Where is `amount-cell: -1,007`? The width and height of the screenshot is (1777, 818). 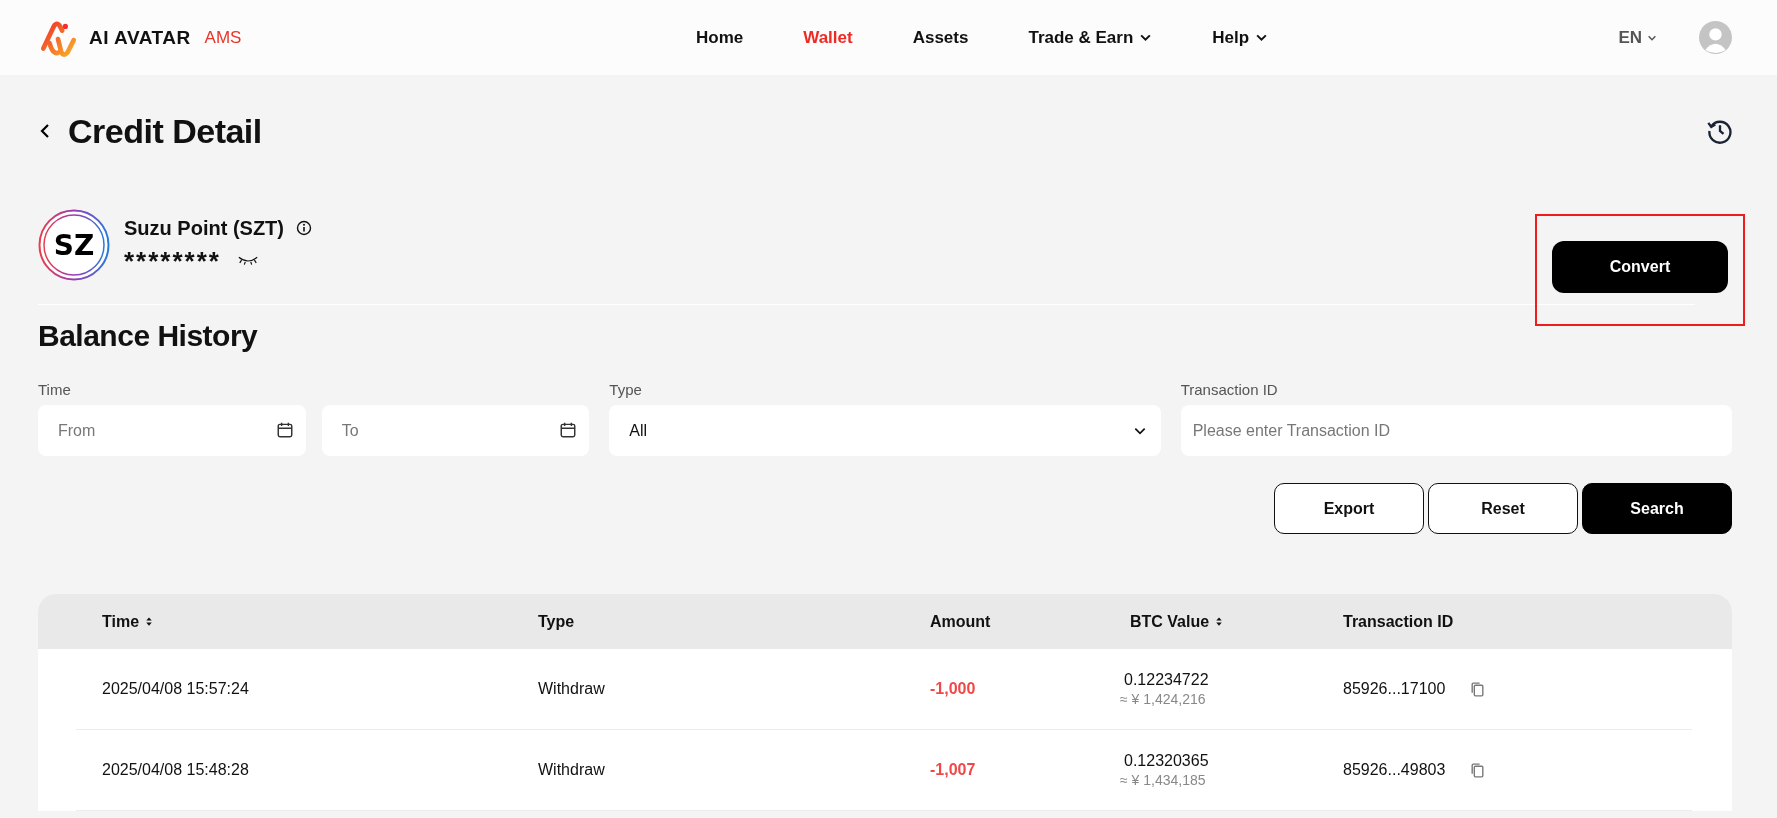
amount-cell: -1,007 is located at coordinates (953, 770).